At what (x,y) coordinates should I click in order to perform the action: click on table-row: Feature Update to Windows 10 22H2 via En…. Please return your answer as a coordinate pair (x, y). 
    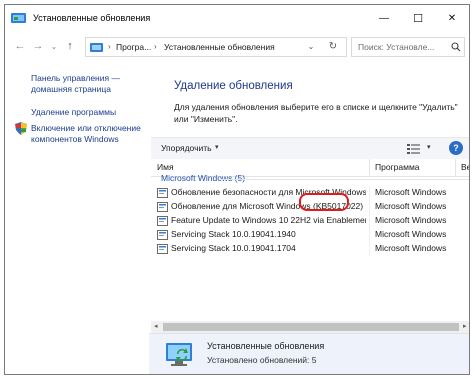
    Looking at the image, I should click on (310, 221).